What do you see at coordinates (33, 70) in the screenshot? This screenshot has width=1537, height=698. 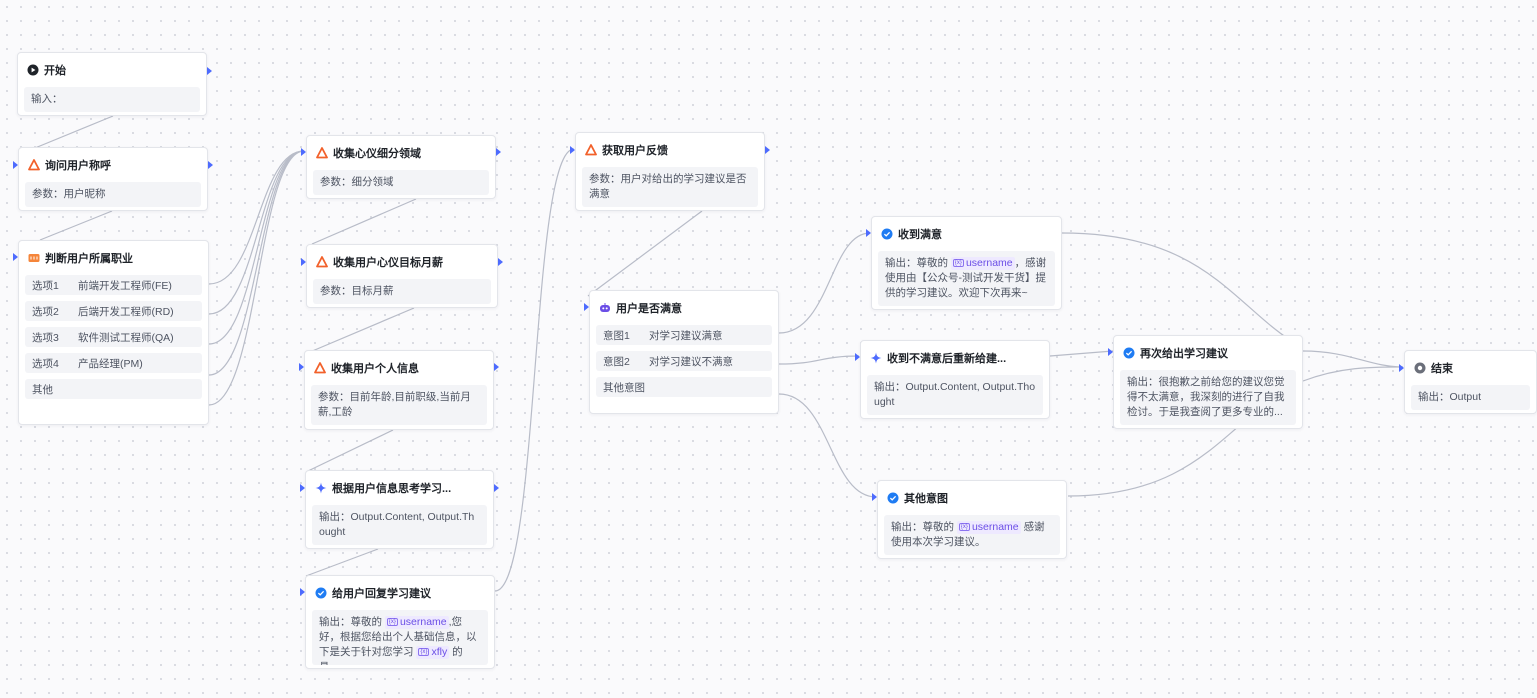 I see `play-circle-icon` at bounding box center [33, 70].